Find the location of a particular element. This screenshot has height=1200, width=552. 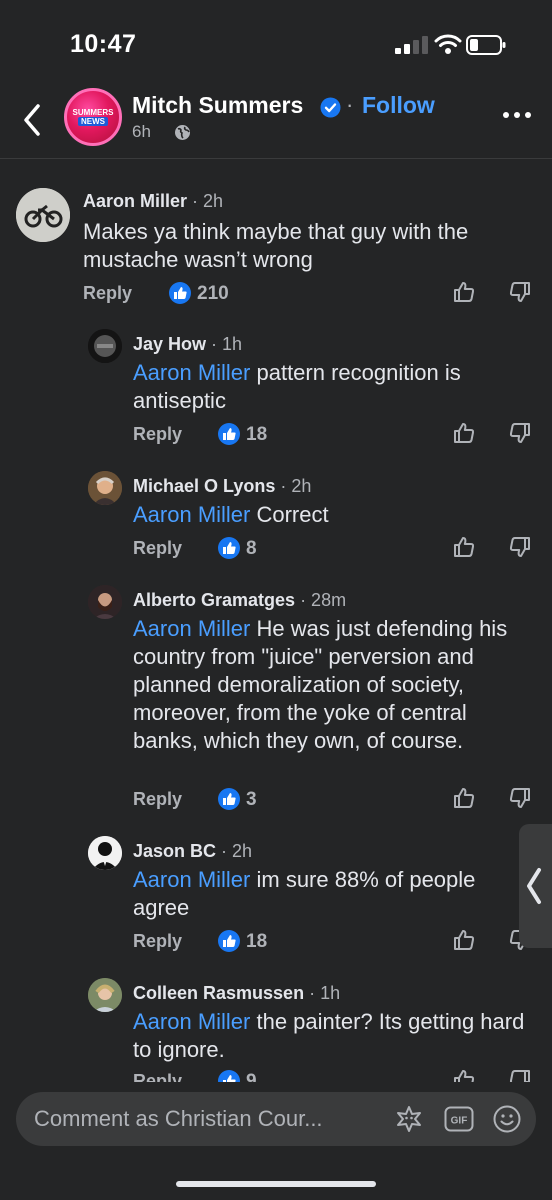

comment-author: Michael O Lyons is located at coordinates (204, 486).